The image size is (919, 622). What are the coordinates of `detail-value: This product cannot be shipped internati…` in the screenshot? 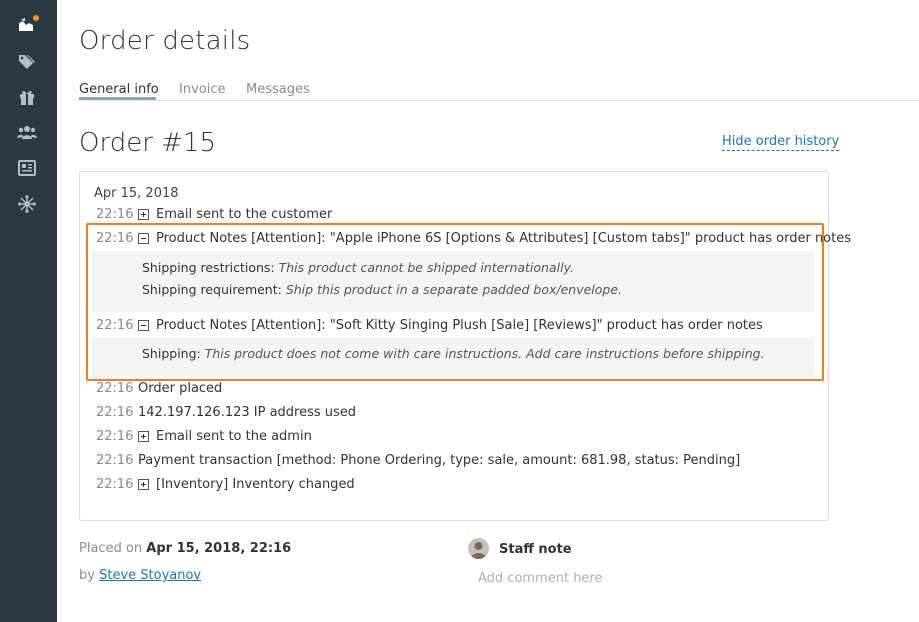 It's located at (426, 267).